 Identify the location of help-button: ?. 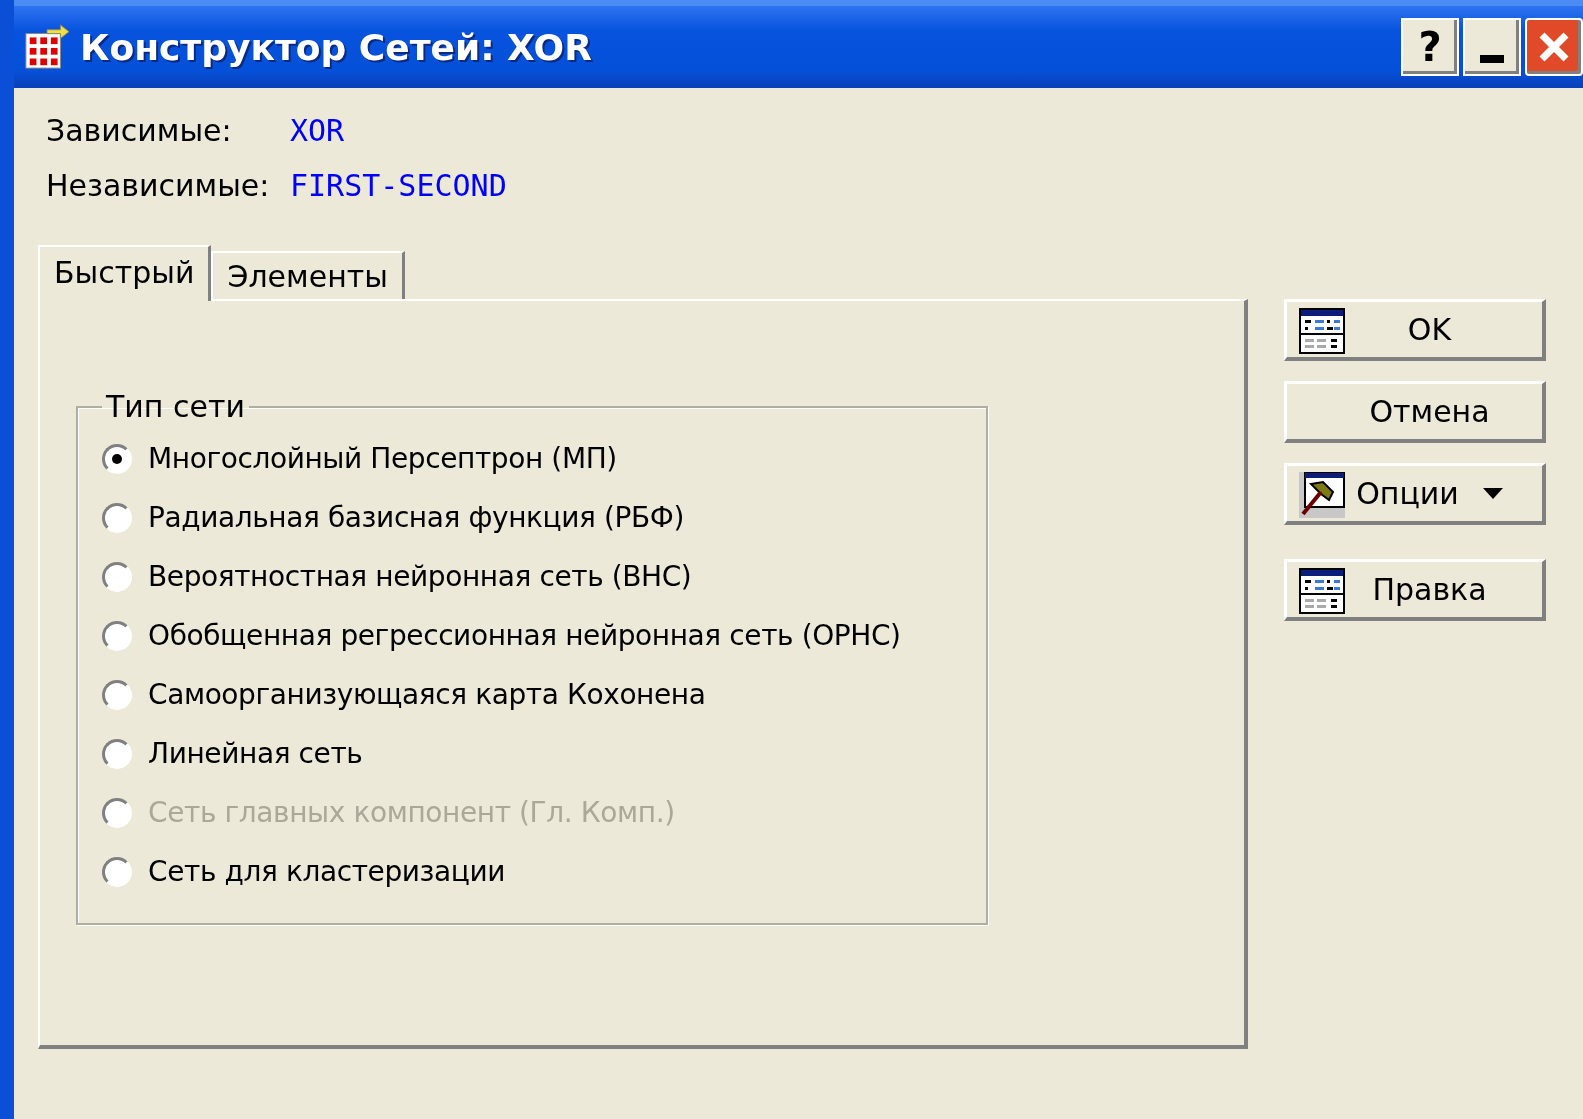
(1430, 47).